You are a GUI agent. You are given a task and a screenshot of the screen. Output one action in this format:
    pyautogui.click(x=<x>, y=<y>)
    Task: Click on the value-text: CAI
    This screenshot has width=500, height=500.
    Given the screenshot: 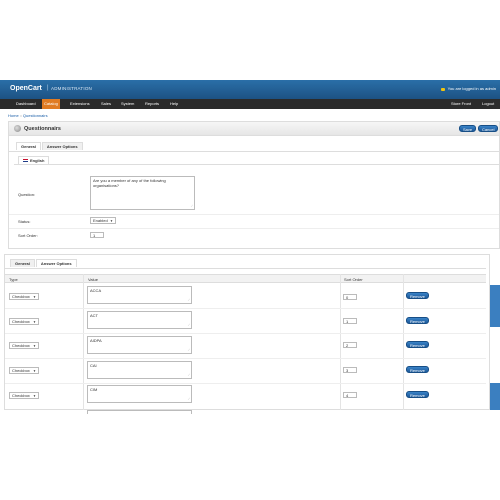 What is the action you would take?
    pyautogui.click(x=93, y=365)
    